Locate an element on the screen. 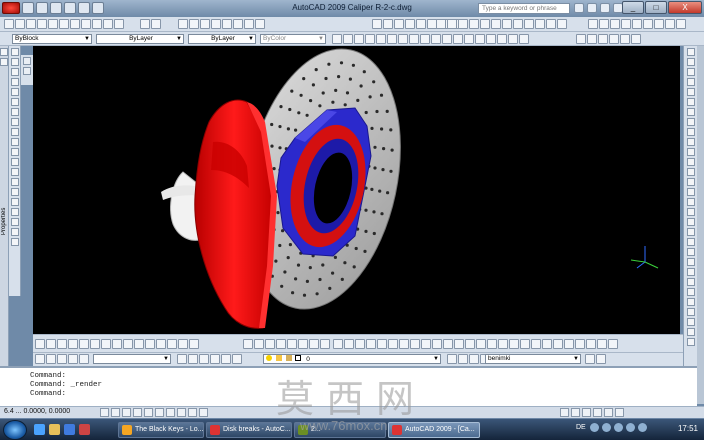 The width and height of the screenshot is (704, 440). new-icon is located at coordinates (9, 24).